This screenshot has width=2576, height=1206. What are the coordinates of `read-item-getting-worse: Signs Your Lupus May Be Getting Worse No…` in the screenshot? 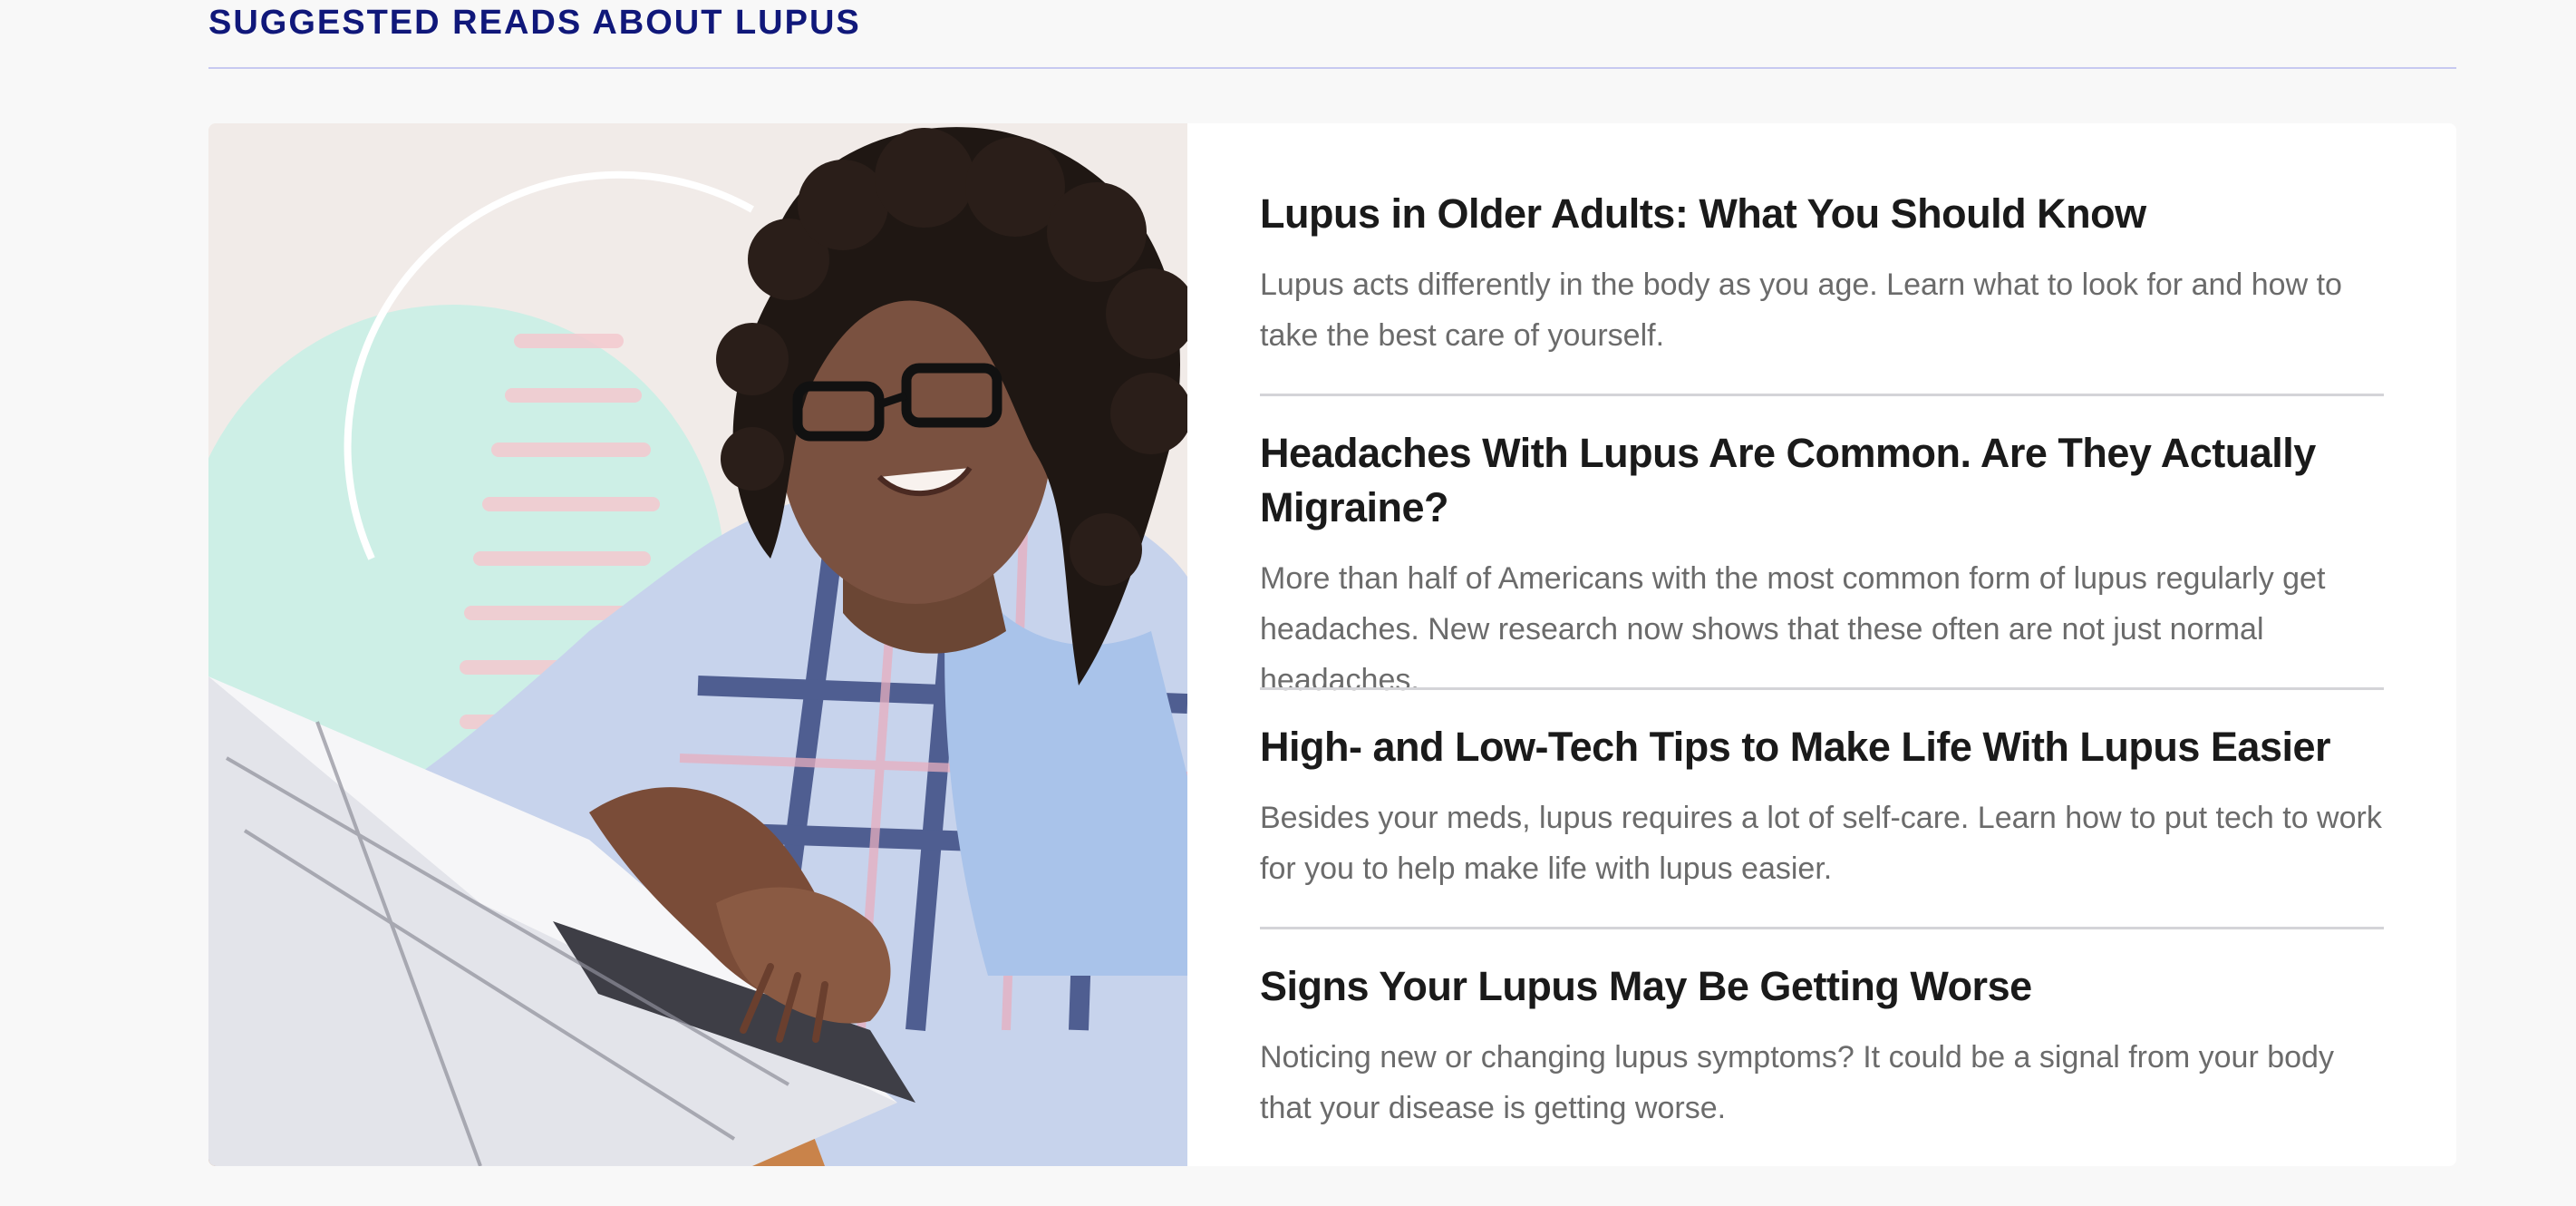 It's located at (1822, 1046).